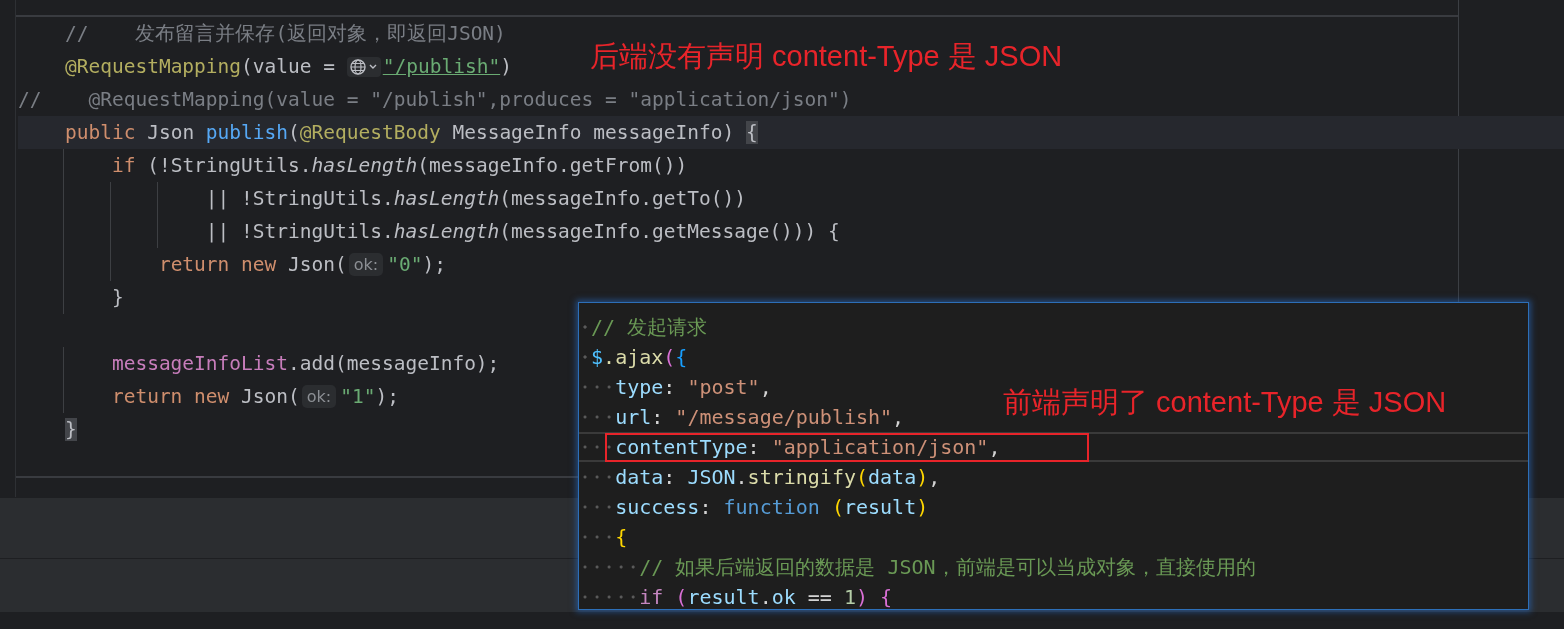 This screenshot has width=1564, height=629. Describe the element at coordinates (435, 99) in the screenshot. I see `code-text: // @RequestMapping(value = "/publish",produces = "application/json")` at that location.